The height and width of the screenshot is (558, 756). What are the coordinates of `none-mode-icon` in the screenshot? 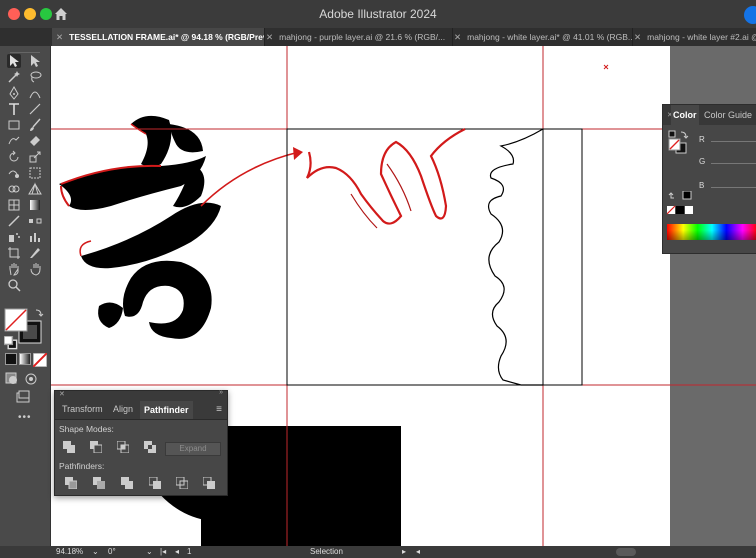 It's located at (40, 360).